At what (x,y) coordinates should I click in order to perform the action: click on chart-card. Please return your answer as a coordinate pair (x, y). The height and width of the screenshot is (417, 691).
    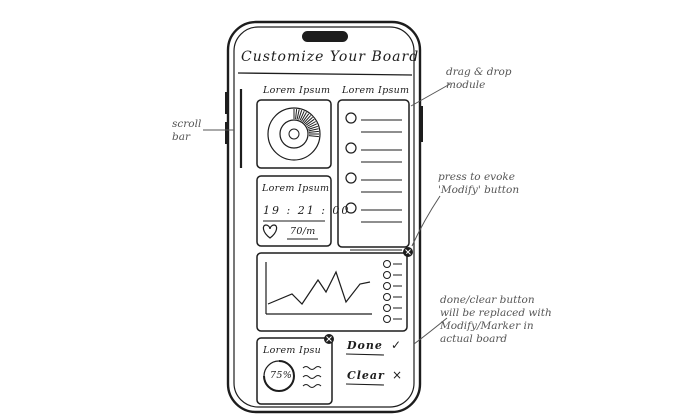
    Looking at the image, I should click on (332, 292).